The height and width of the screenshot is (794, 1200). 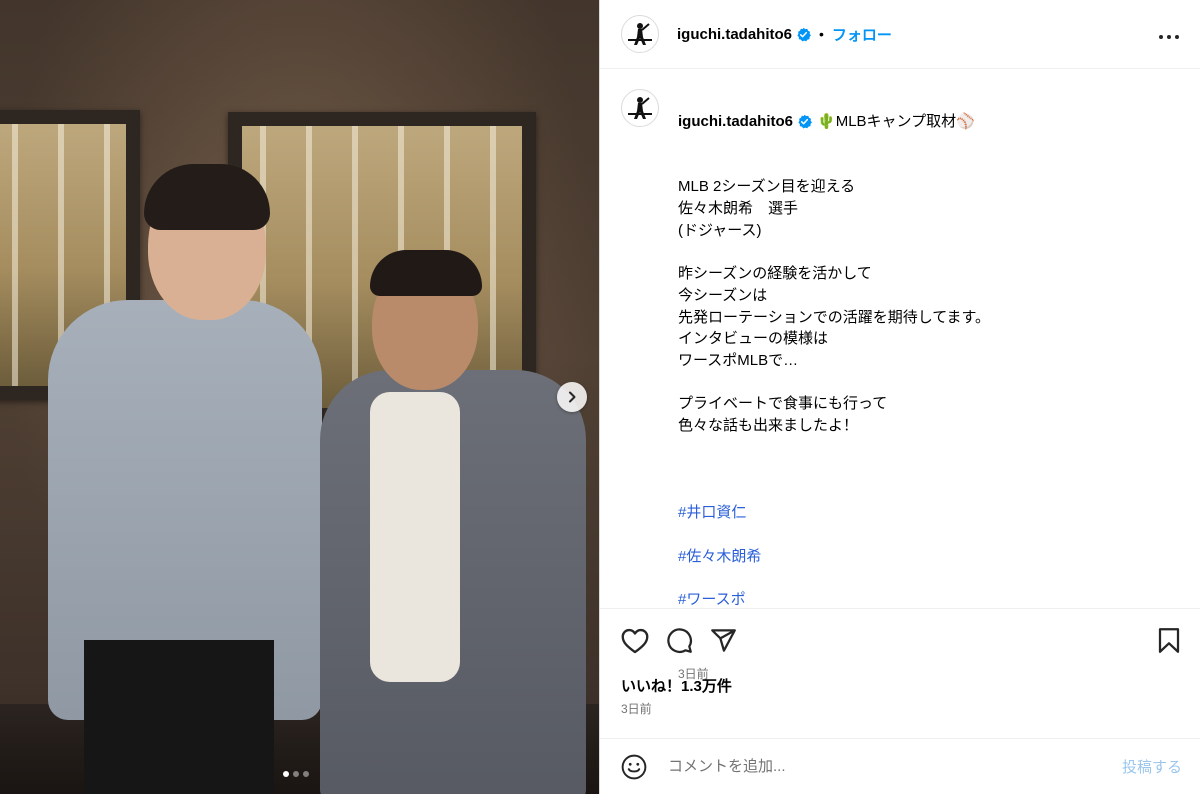 What do you see at coordinates (900, 34) in the screenshot?
I see `post-header: iguchi.tadahito6 • フォロー` at bounding box center [900, 34].